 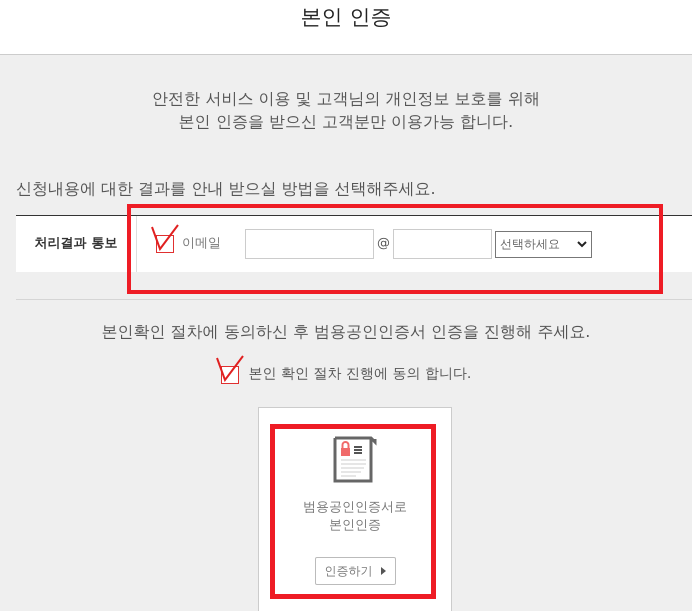 What do you see at coordinates (309, 244) in the screenshot?
I see `email-id-field` at bounding box center [309, 244].